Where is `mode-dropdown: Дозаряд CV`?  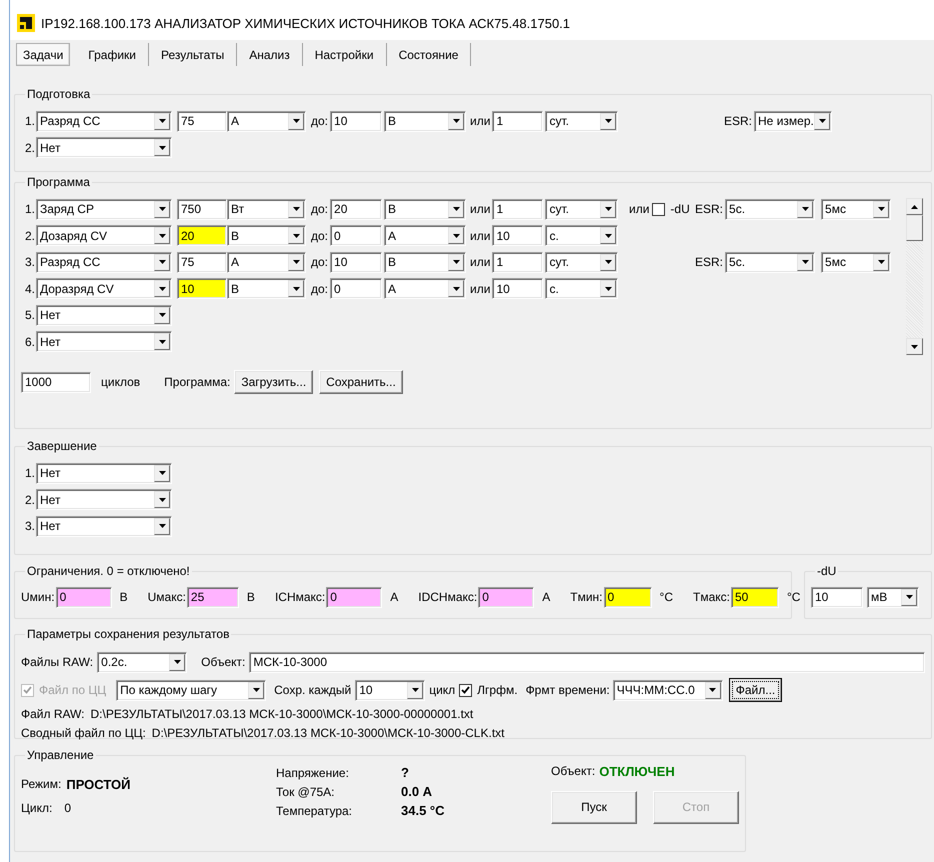 mode-dropdown: Дозаряд CV is located at coordinates (104, 235).